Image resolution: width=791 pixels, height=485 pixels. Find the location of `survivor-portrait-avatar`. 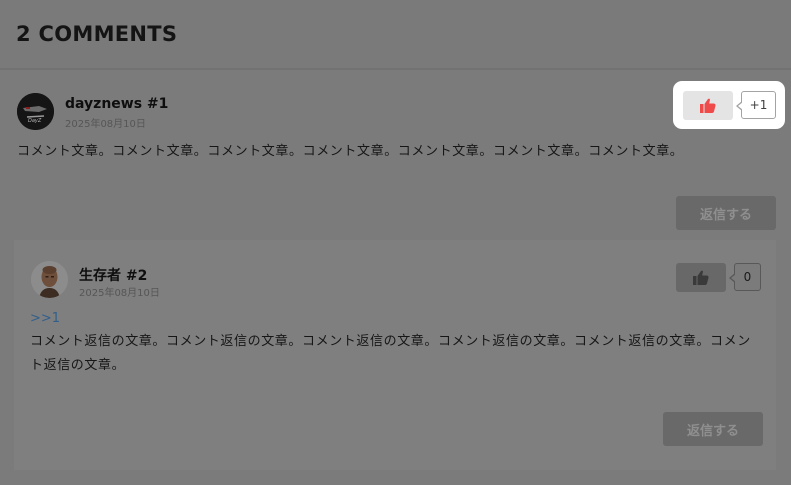

survivor-portrait-avatar is located at coordinates (49, 279).